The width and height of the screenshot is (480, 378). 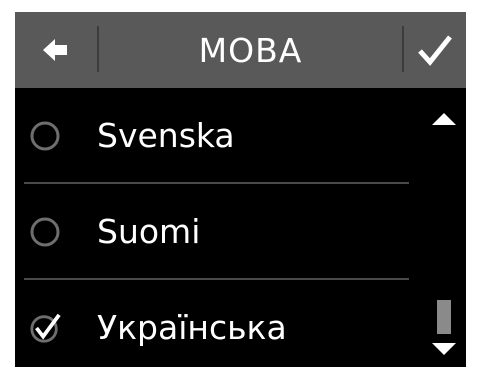 What do you see at coordinates (192, 327) in the screenshot?
I see `list-item-label: Українська` at bounding box center [192, 327].